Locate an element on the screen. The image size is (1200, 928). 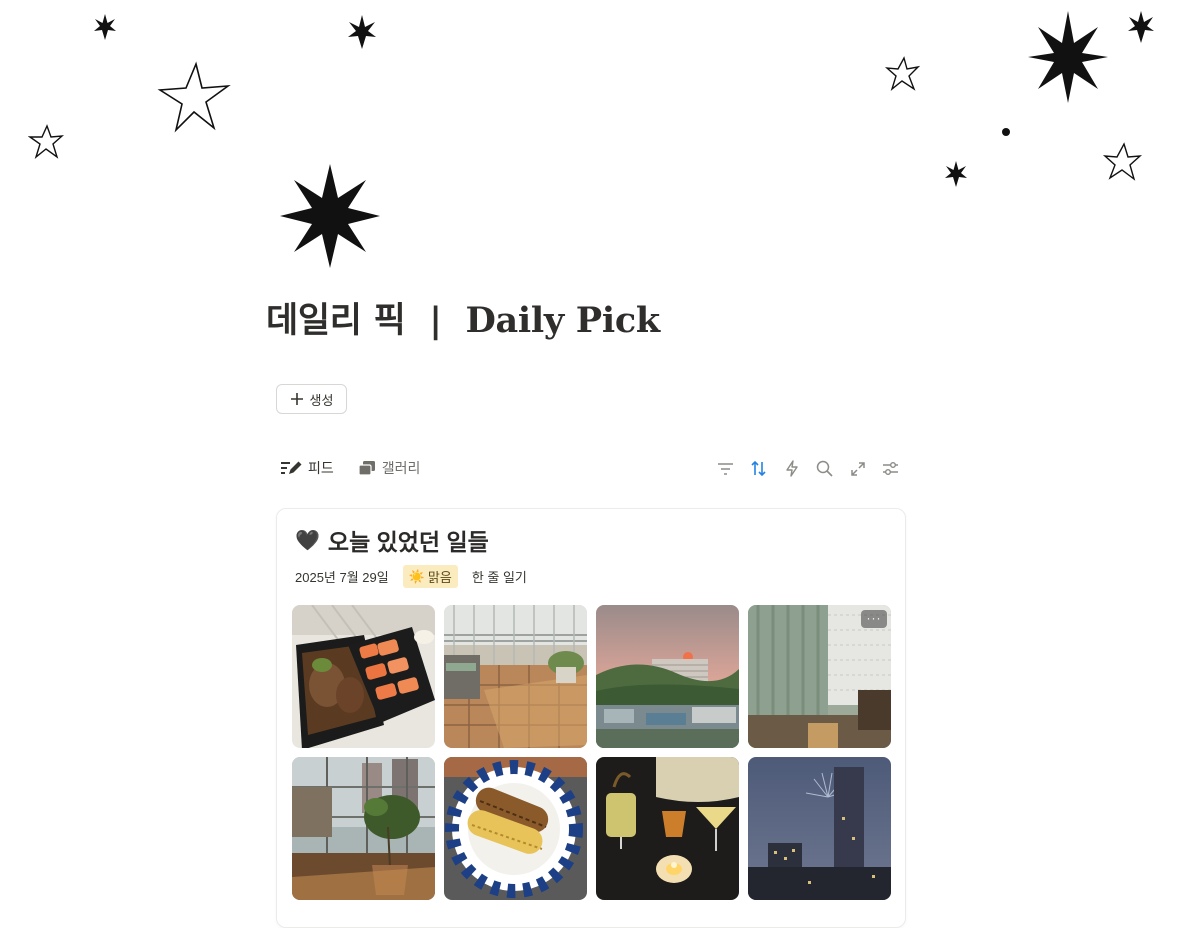
sort-icon is located at coordinates (758, 468).